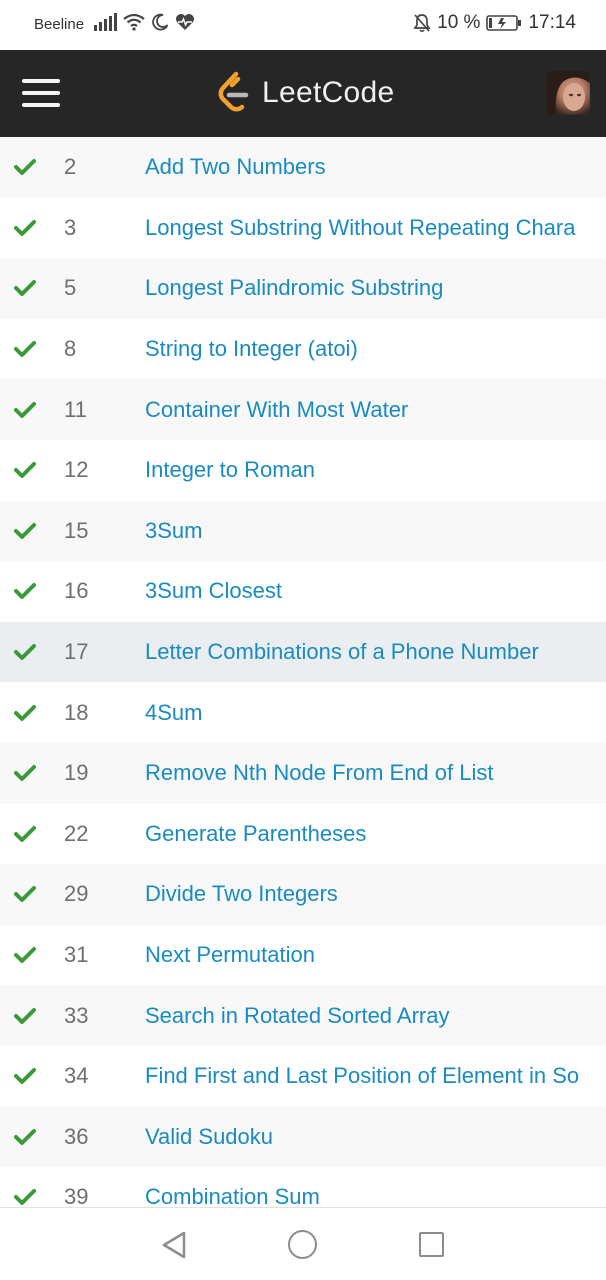 The image size is (606, 1280). Describe the element at coordinates (552, 22) in the screenshot. I see `clock-time: 17:14` at that location.